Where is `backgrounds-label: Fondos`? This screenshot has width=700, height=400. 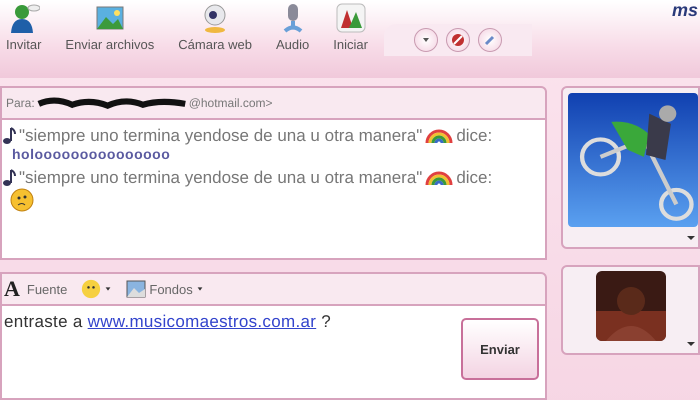 backgrounds-label: Fondos is located at coordinates (171, 289).